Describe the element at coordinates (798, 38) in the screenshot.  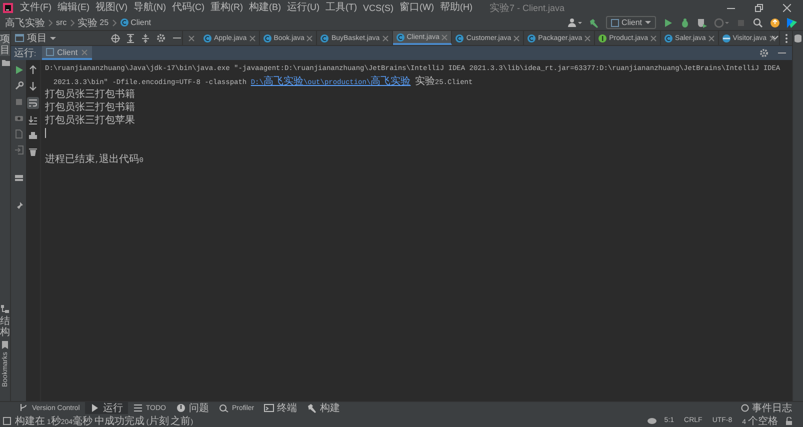
I see `database-icon` at that location.